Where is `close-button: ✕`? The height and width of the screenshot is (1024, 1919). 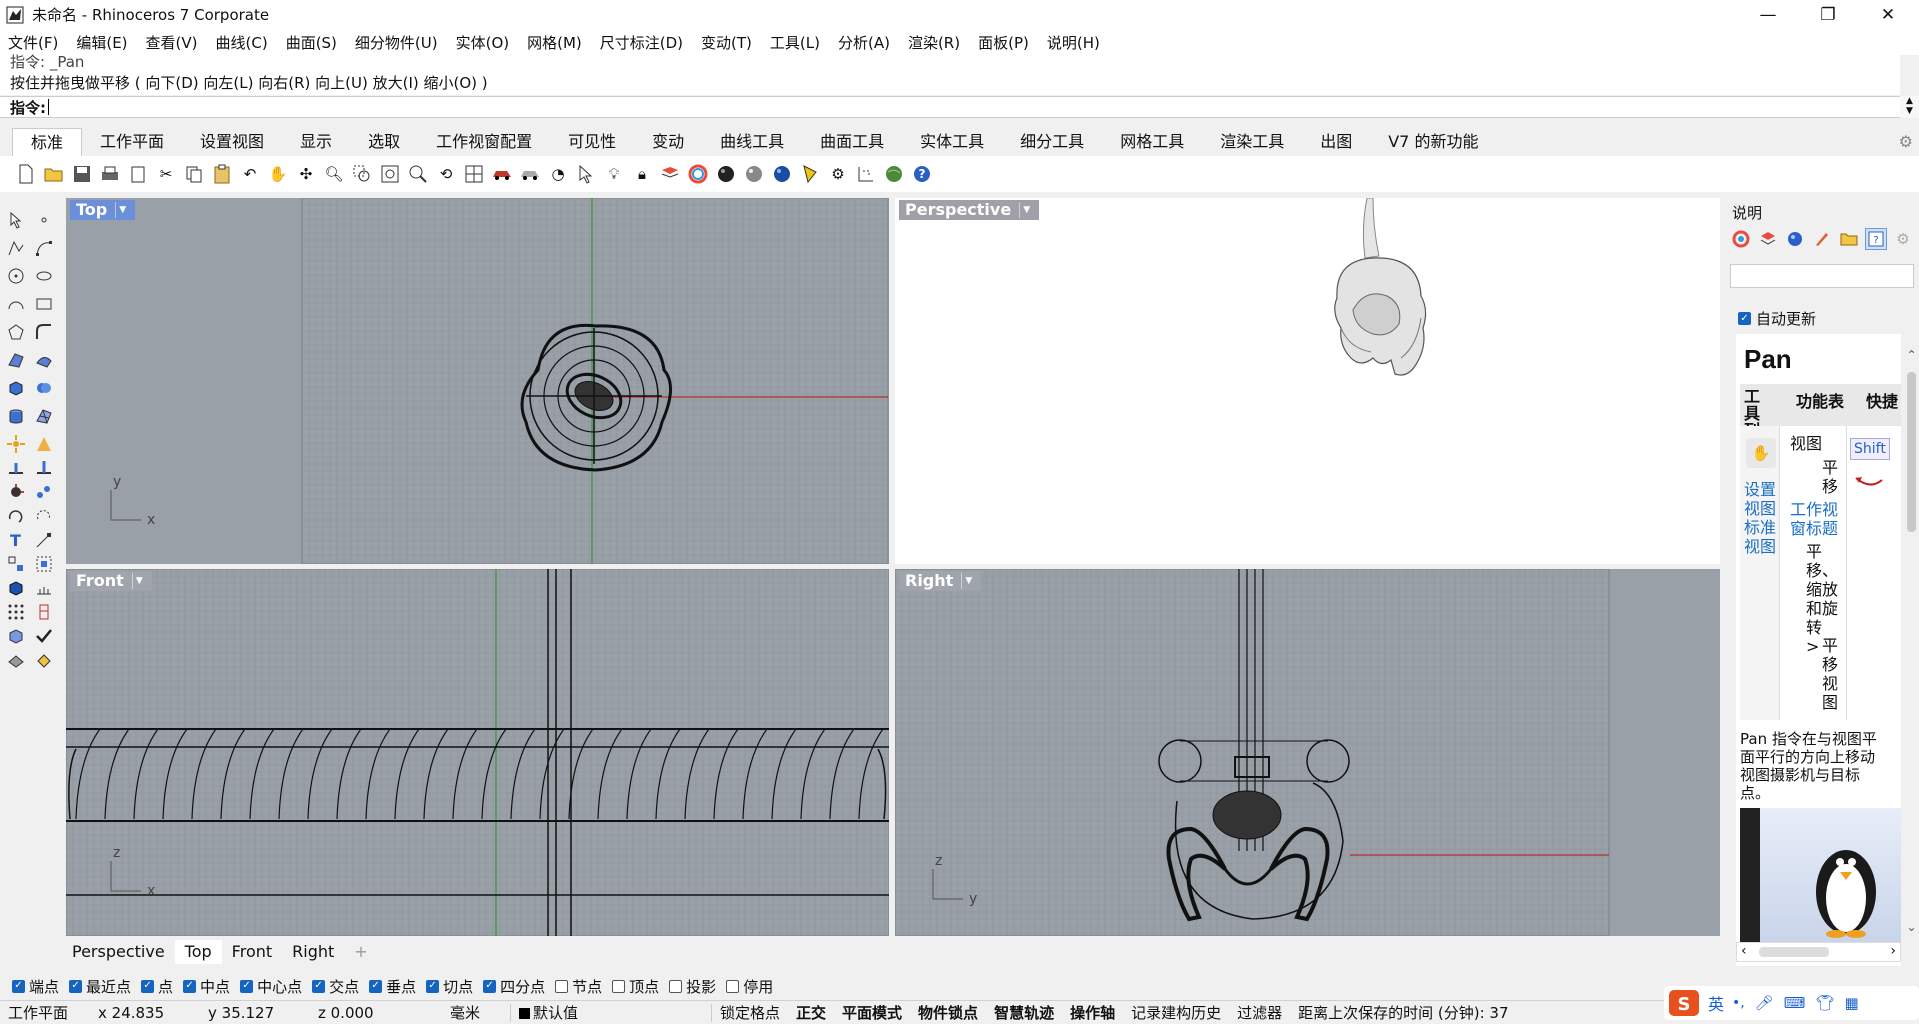
close-button: ✕ is located at coordinates (1888, 14).